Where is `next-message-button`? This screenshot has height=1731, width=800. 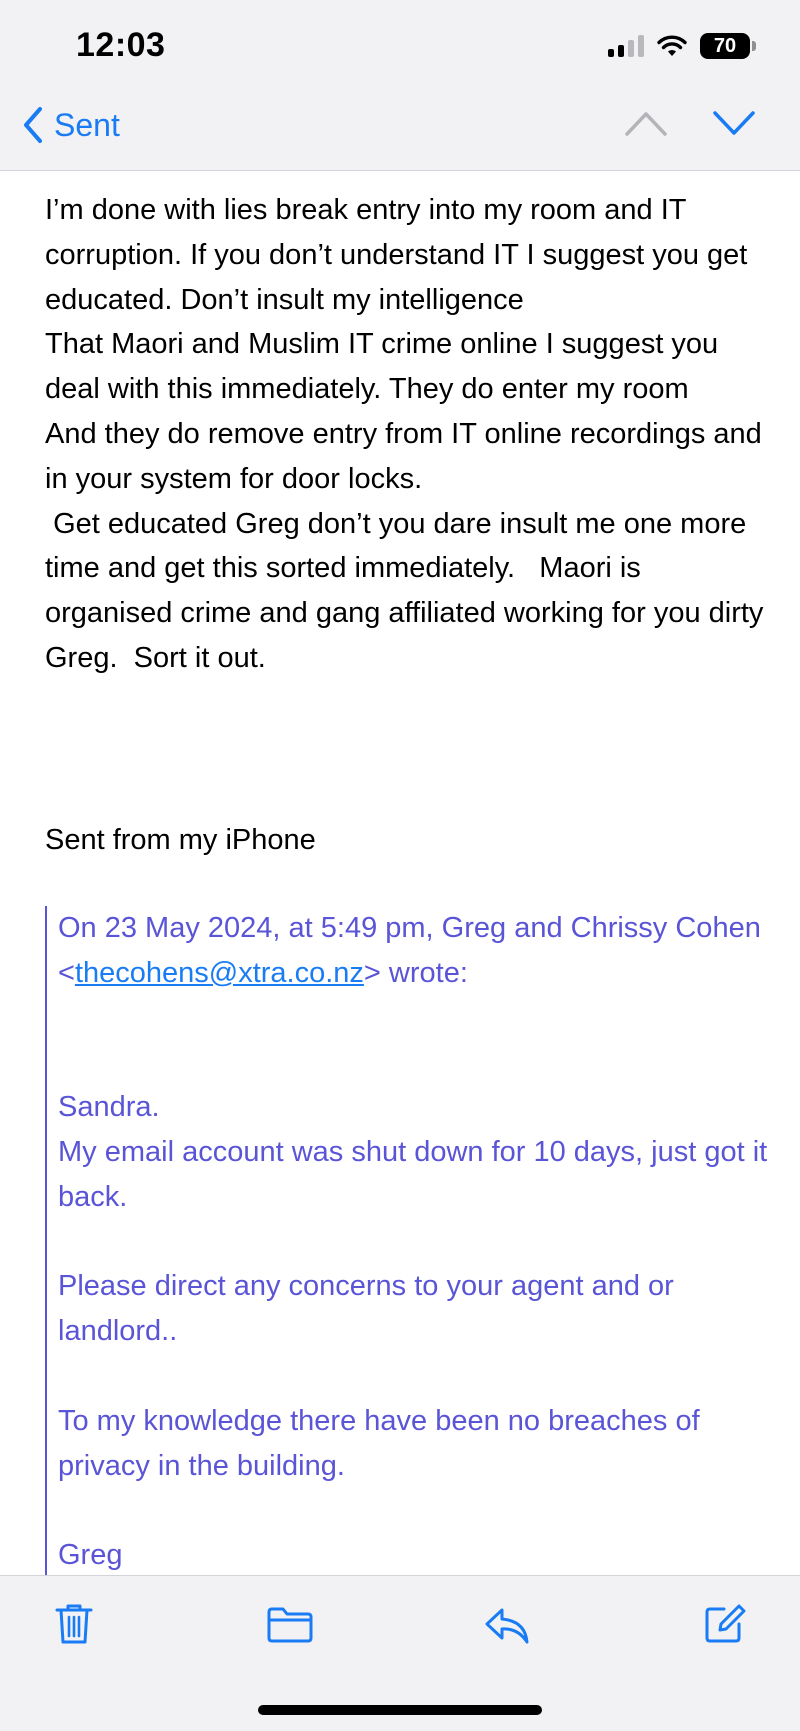
next-message-button is located at coordinates (734, 125).